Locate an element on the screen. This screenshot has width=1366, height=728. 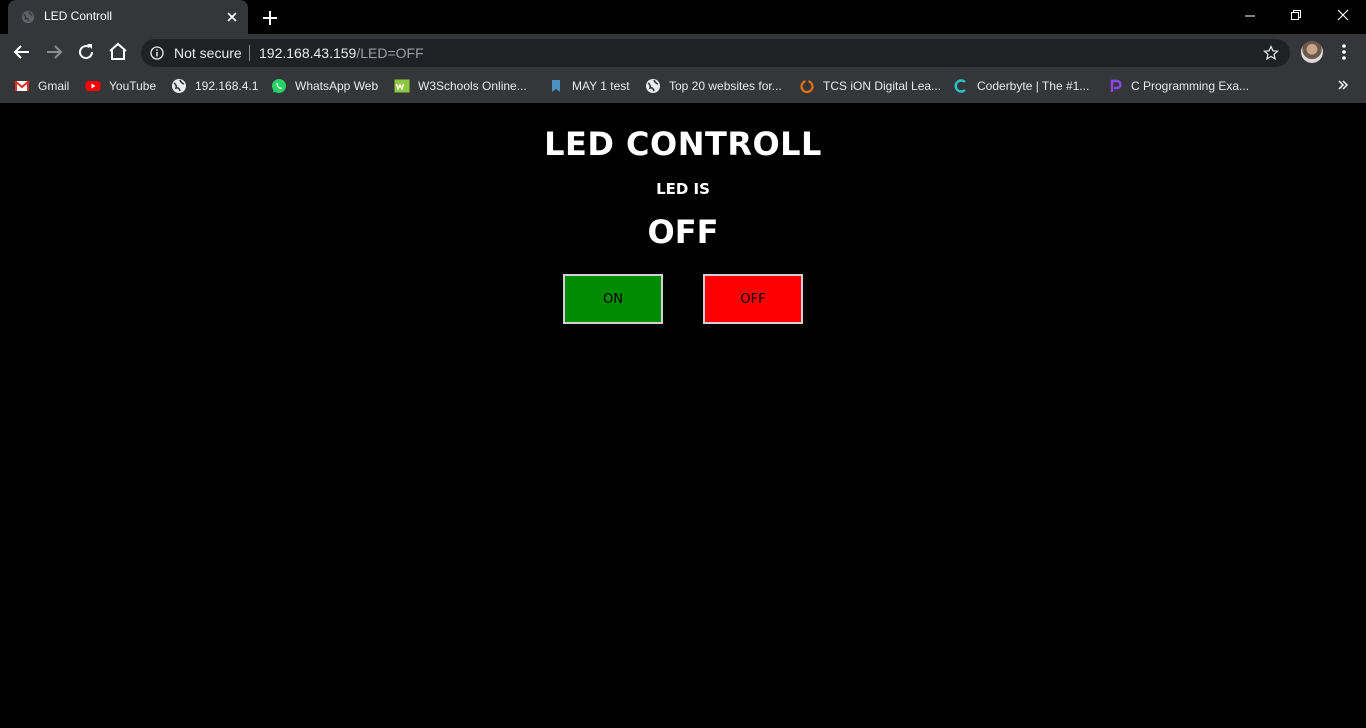
bookmark-whatsapp: WhatsApp Web is located at coordinates (324, 86).